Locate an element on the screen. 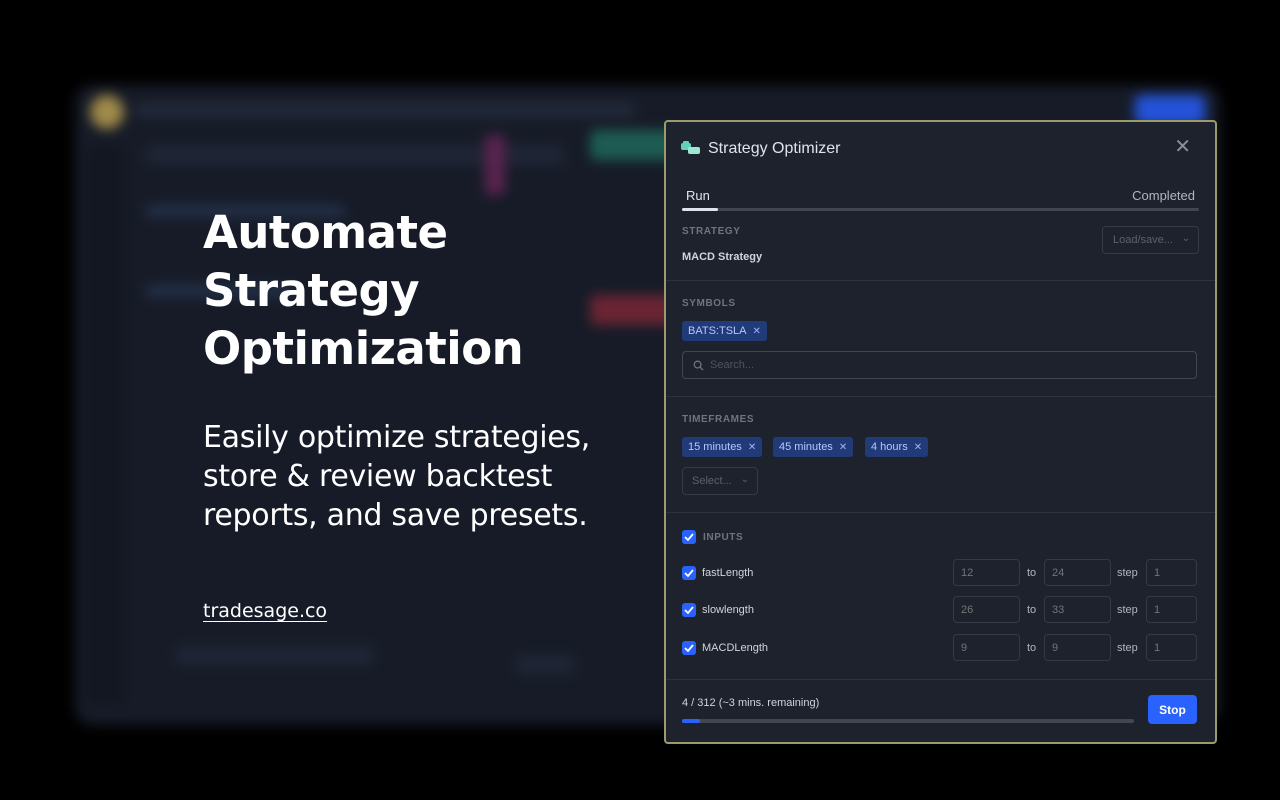 The image size is (1280, 800). symbol-chip: BATS:TSLA ✕ is located at coordinates (724, 331).